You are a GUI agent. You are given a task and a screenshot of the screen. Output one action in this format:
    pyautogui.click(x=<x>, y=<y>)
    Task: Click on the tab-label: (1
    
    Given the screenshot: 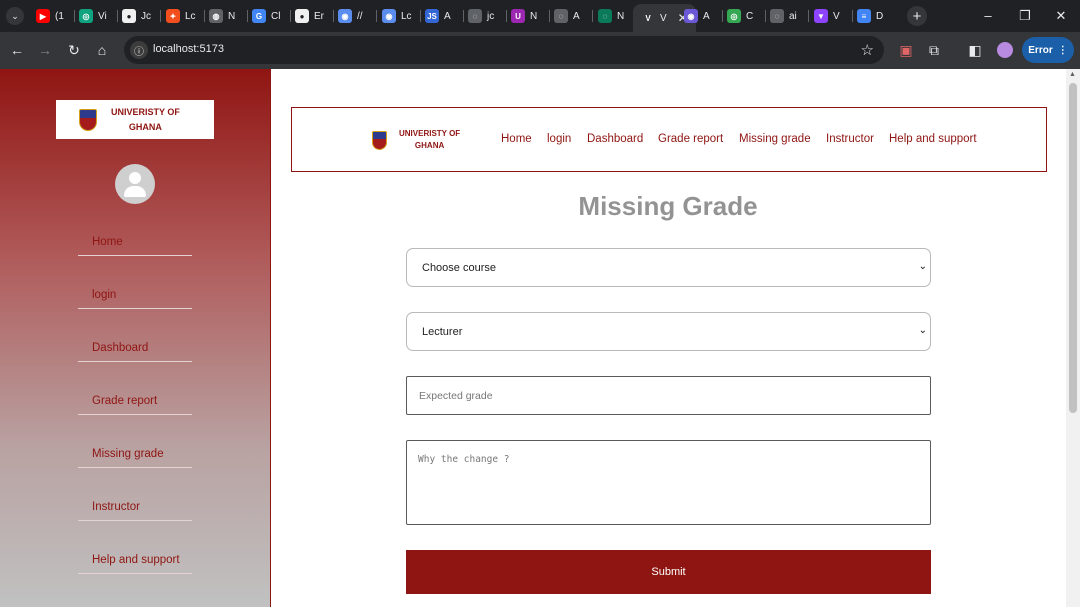 What is the action you would take?
    pyautogui.click(x=59, y=16)
    